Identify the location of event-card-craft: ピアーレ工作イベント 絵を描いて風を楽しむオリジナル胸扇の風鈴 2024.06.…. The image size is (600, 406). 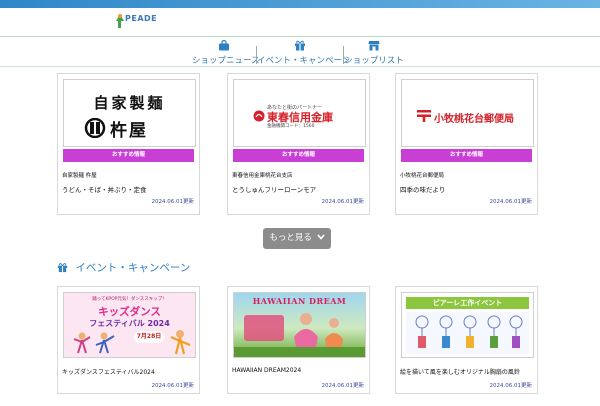
(466, 340).